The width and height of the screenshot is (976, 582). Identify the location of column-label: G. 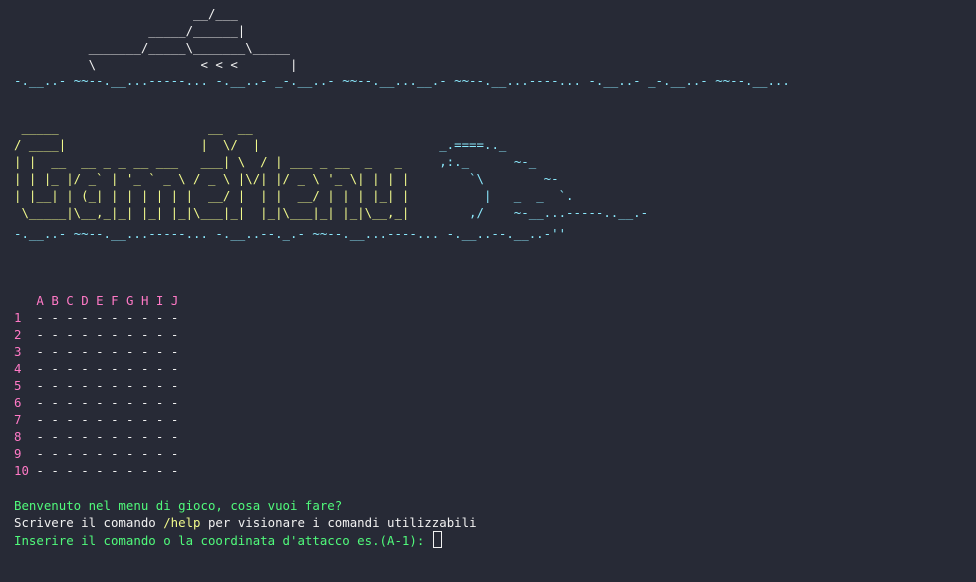
(130, 300).